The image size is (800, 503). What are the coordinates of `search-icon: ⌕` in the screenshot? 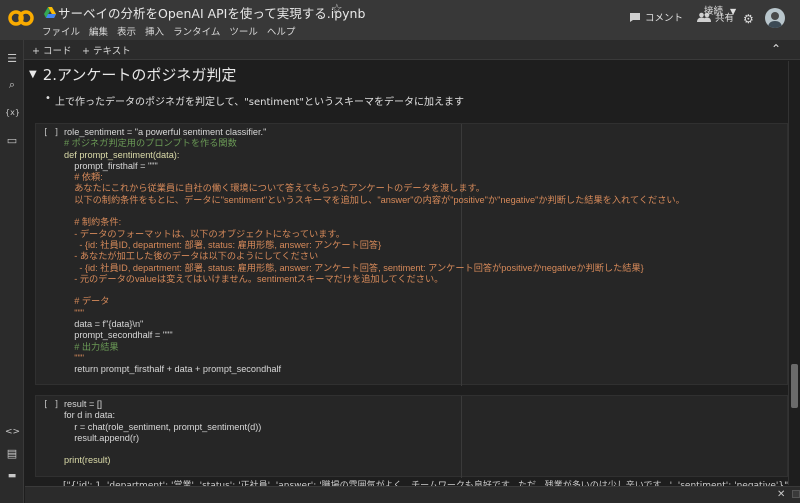 It's located at (12, 85).